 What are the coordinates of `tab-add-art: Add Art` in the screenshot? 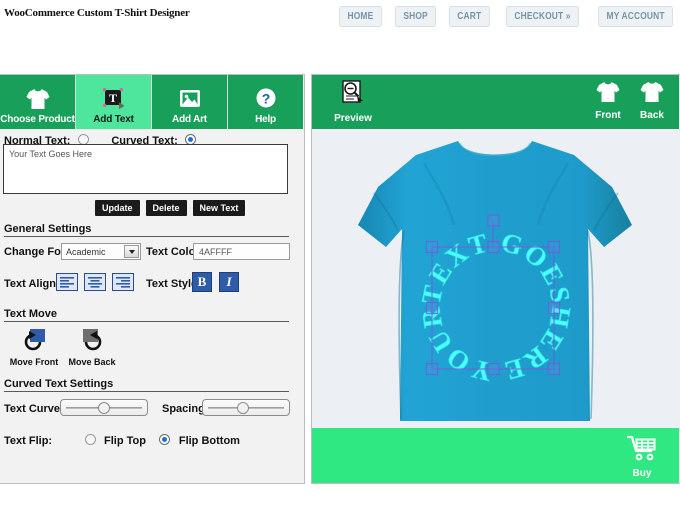 It's located at (190, 102).